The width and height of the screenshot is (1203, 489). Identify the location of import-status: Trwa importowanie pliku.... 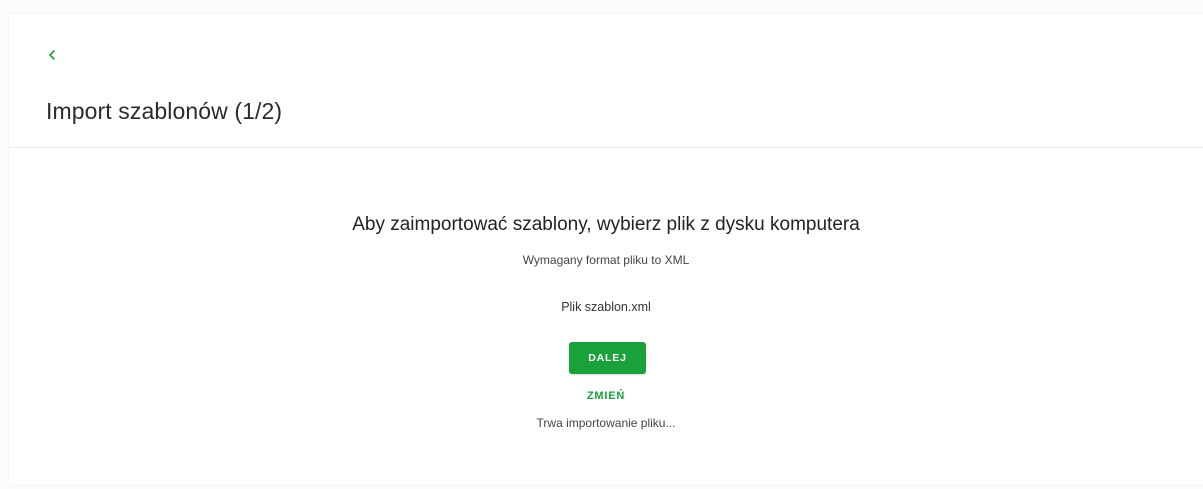
(606, 423).